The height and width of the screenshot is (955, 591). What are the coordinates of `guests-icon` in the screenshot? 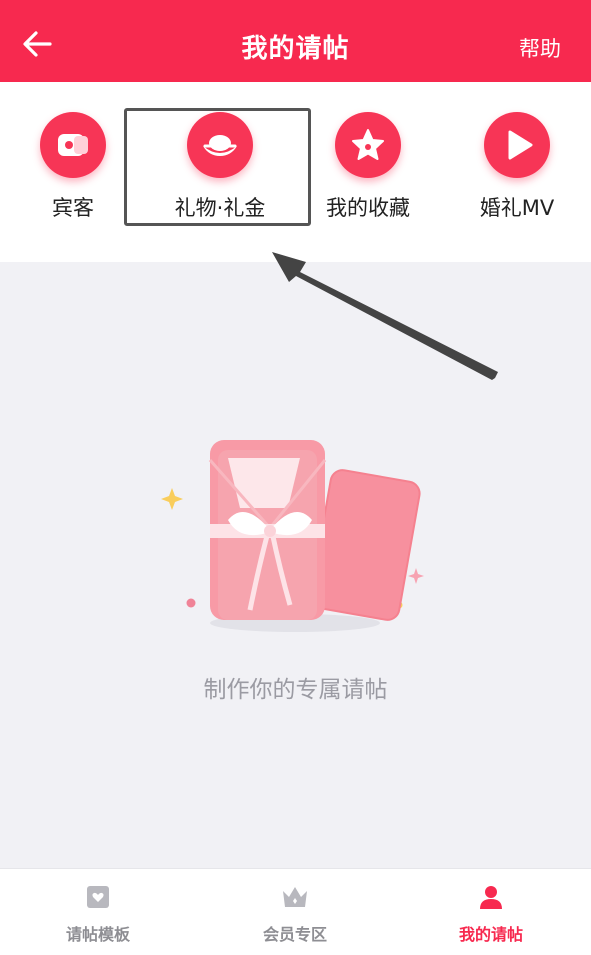 It's located at (73, 145).